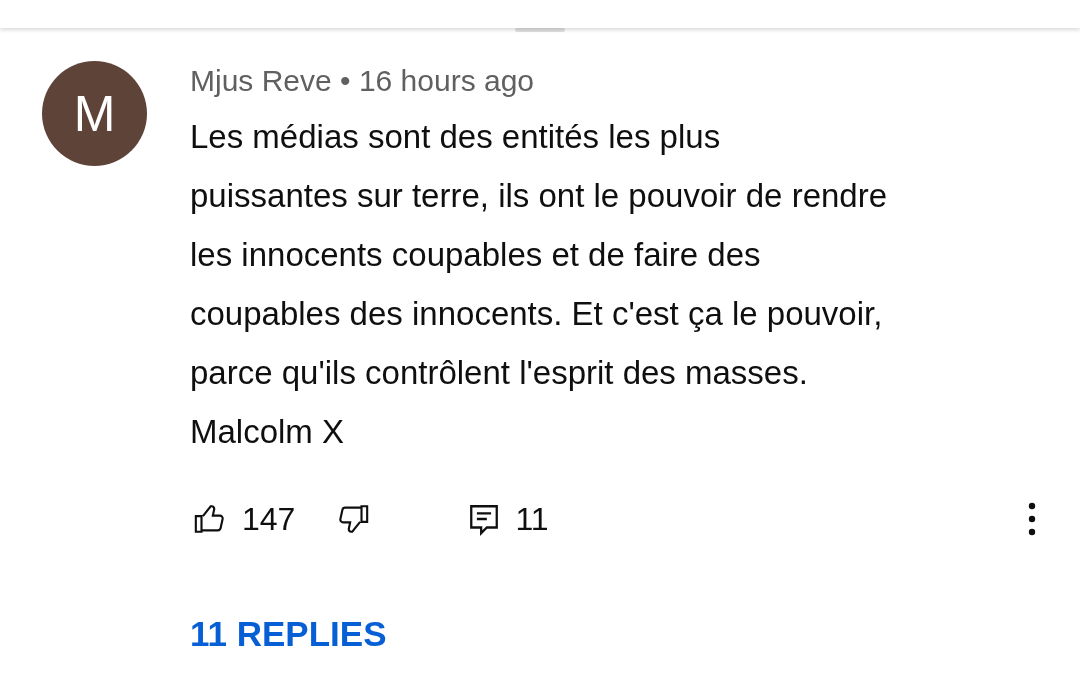 Image resolution: width=1080 pixels, height=682 pixels. What do you see at coordinates (363, 81) in the screenshot?
I see `comment-meta: Mjus Reve • 16 hours ago` at bounding box center [363, 81].